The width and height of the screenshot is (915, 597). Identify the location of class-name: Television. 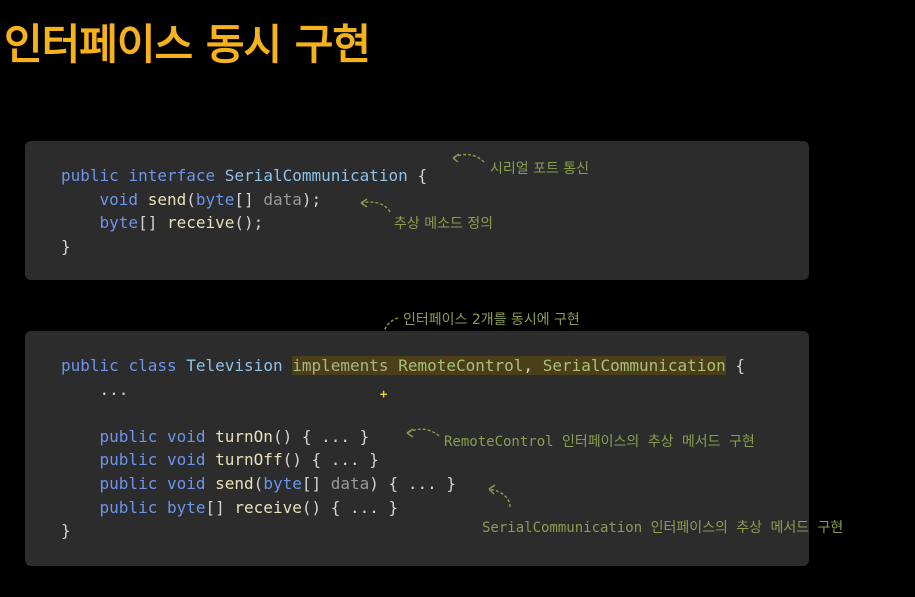
(234, 365).